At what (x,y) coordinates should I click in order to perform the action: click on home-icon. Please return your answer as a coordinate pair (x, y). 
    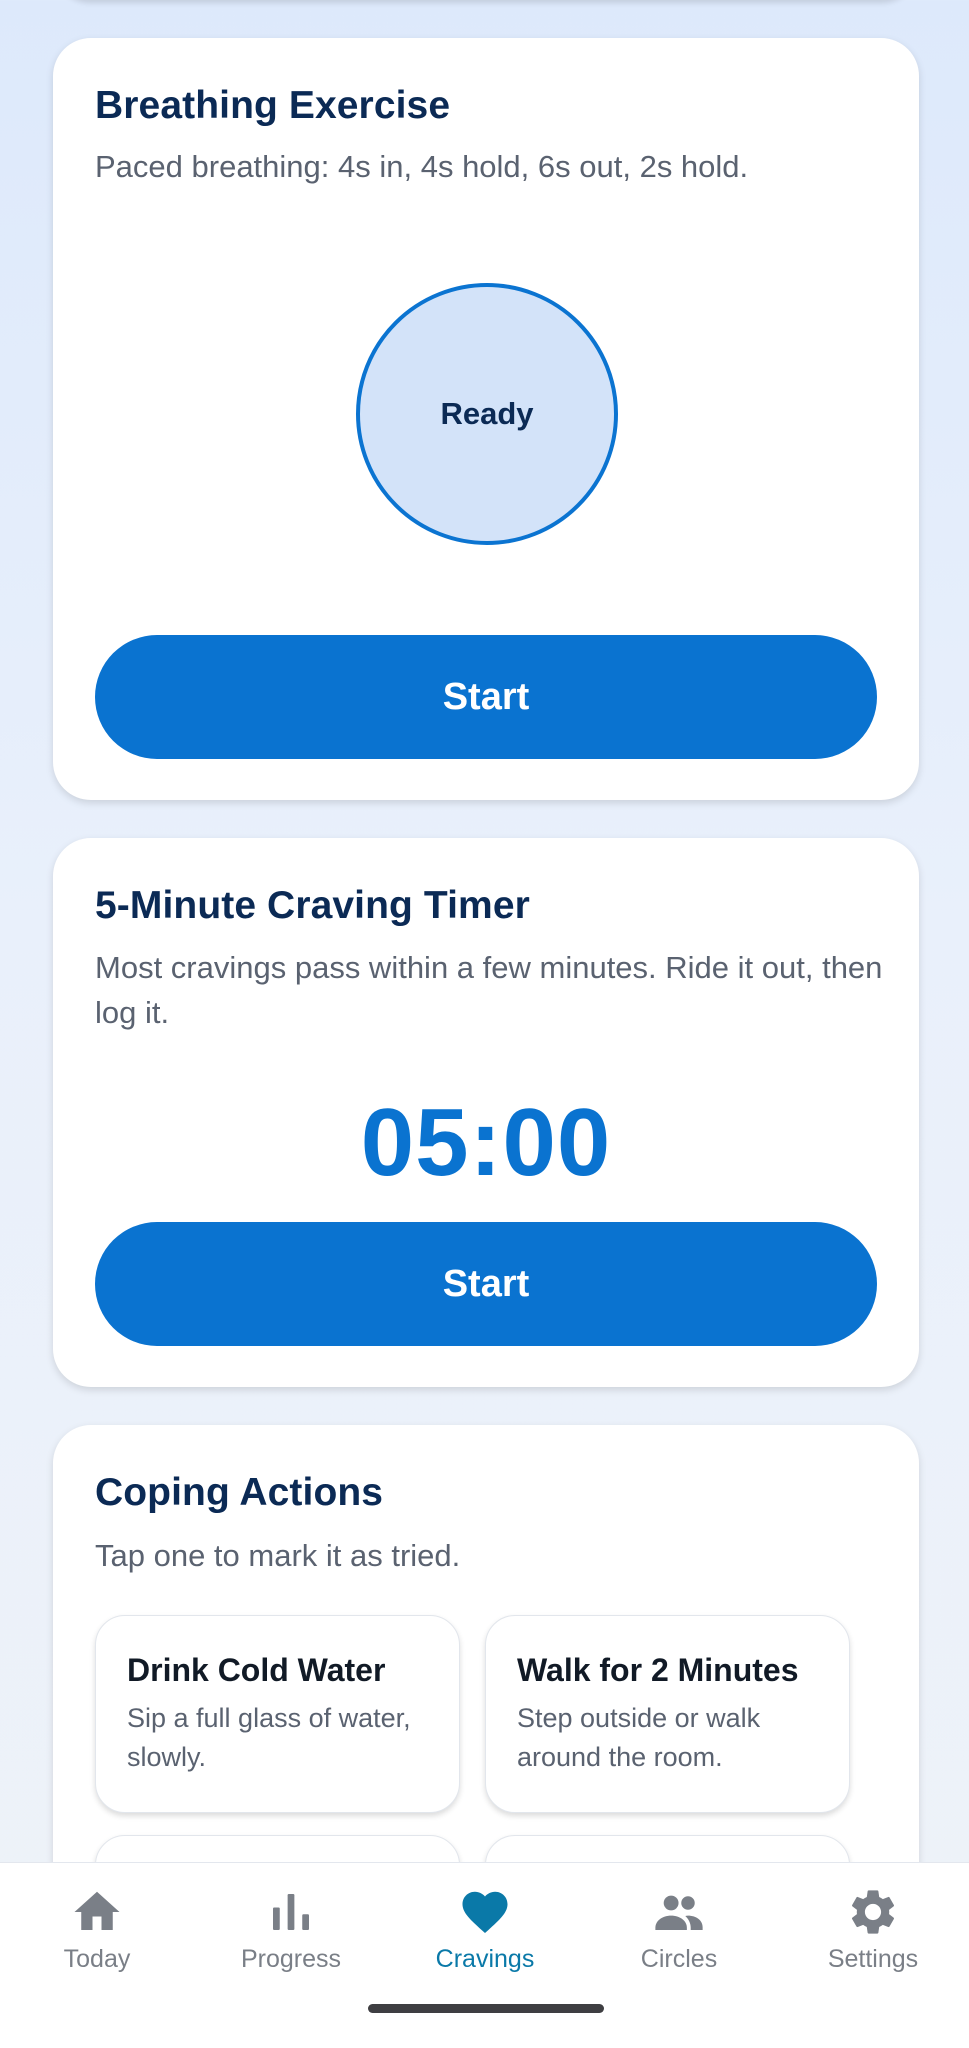
    Looking at the image, I should click on (97, 1910).